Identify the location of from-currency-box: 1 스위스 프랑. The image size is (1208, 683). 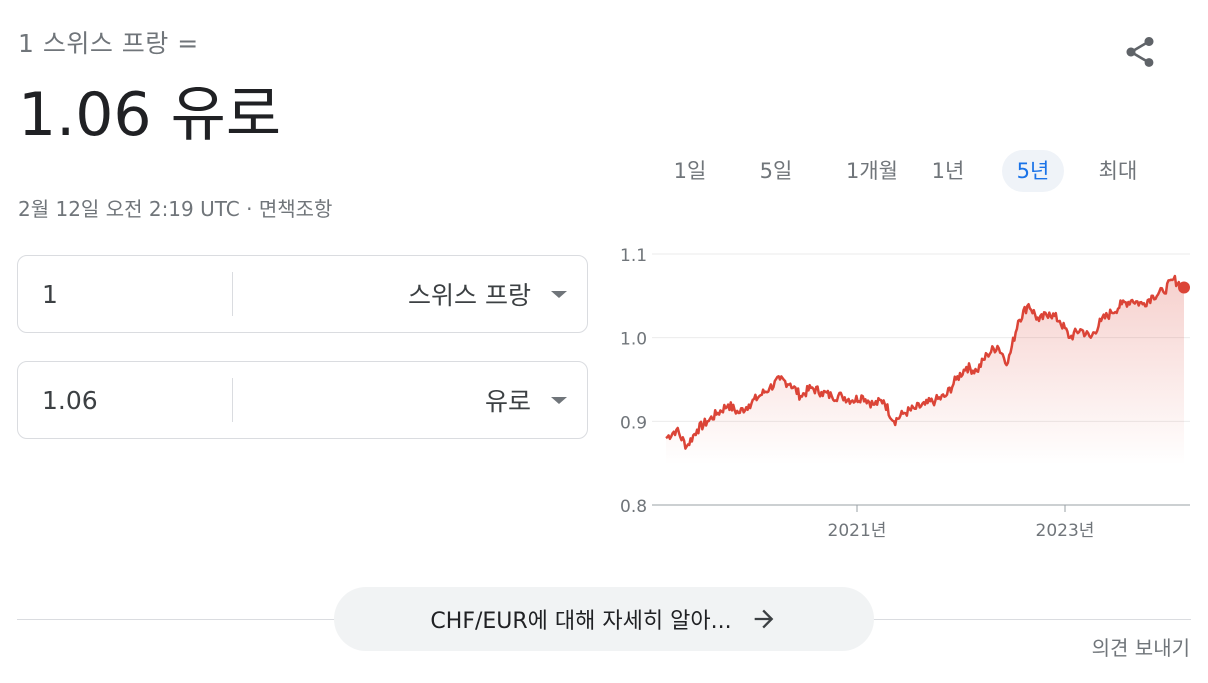
(302, 294).